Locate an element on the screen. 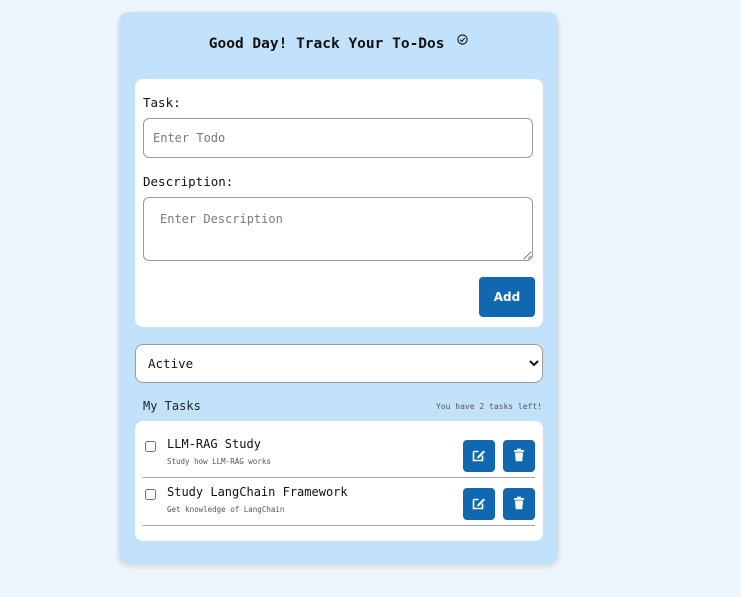  page-title-text: Good Day! Track Your To-Dos is located at coordinates (326, 44).